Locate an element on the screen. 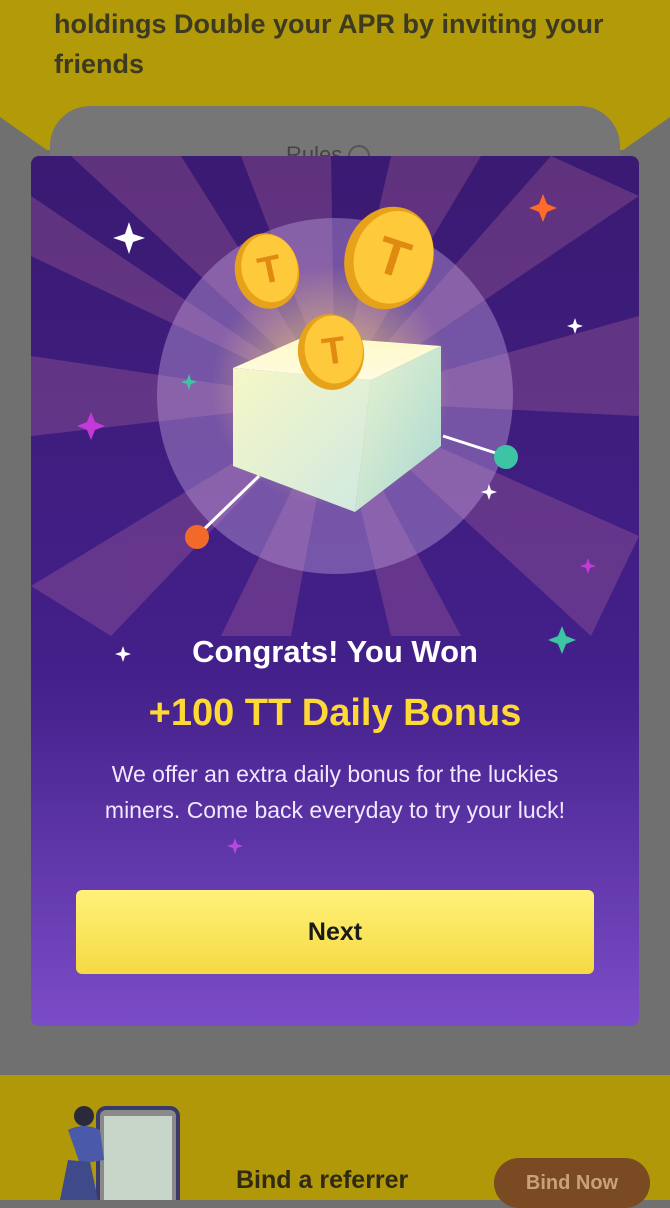  orange-dot is located at coordinates (197, 537).